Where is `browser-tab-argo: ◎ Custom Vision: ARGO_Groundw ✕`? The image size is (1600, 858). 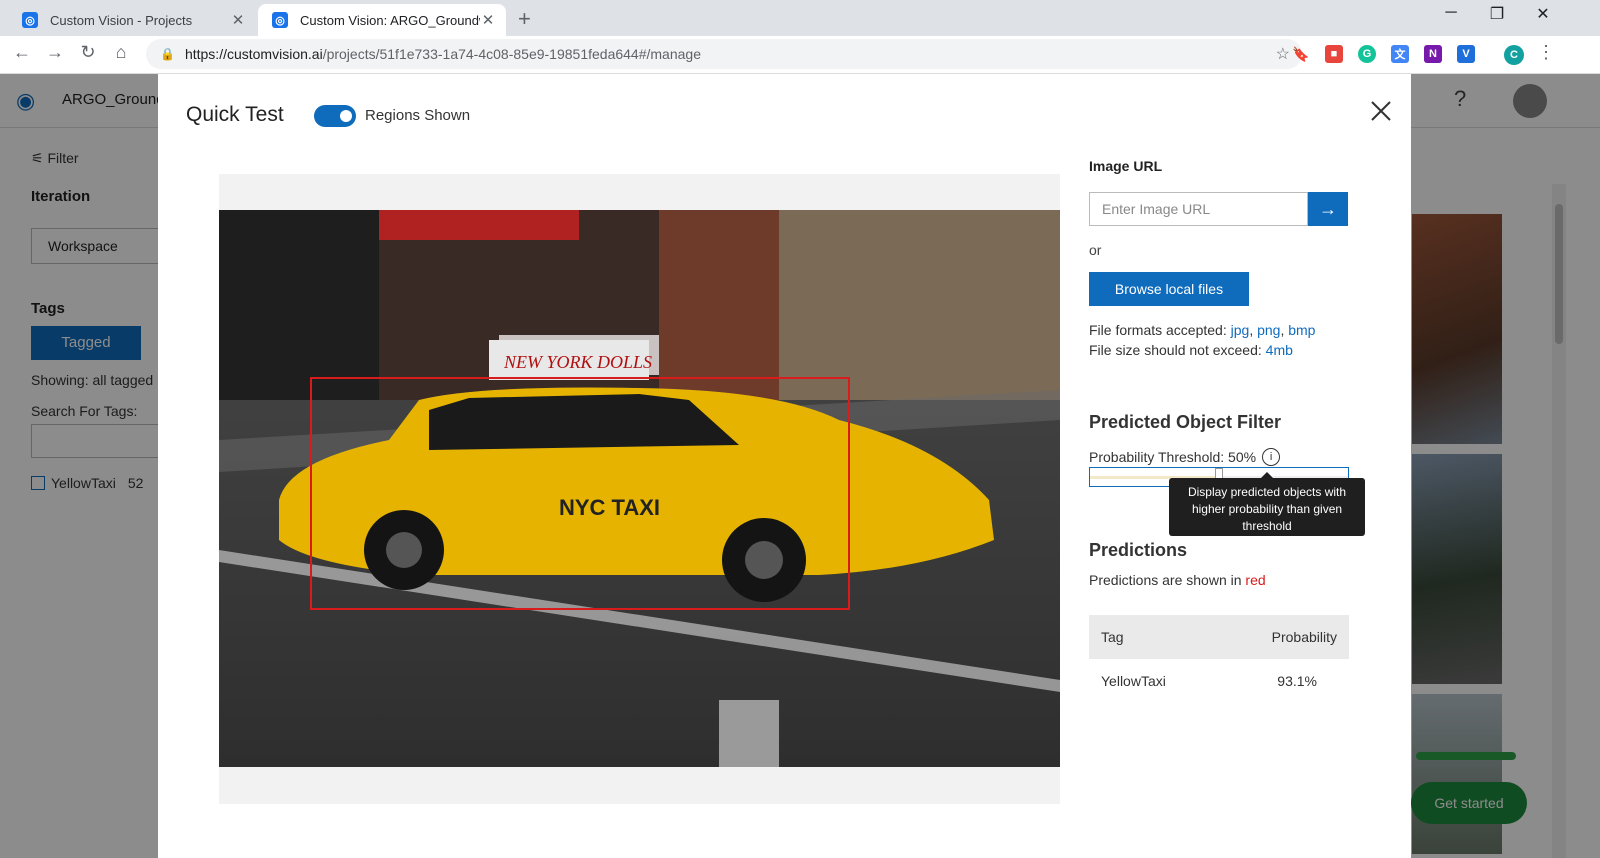
browser-tab-argo: ◎ Custom Vision: ARGO_Groundw ✕ is located at coordinates (382, 20).